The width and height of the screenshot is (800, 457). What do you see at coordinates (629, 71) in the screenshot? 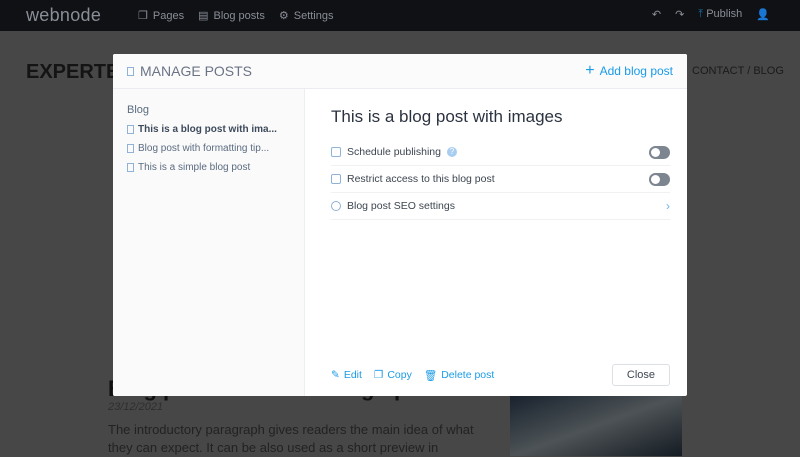
I see `add-blog-post-button: + Add blog post` at bounding box center [629, 71].